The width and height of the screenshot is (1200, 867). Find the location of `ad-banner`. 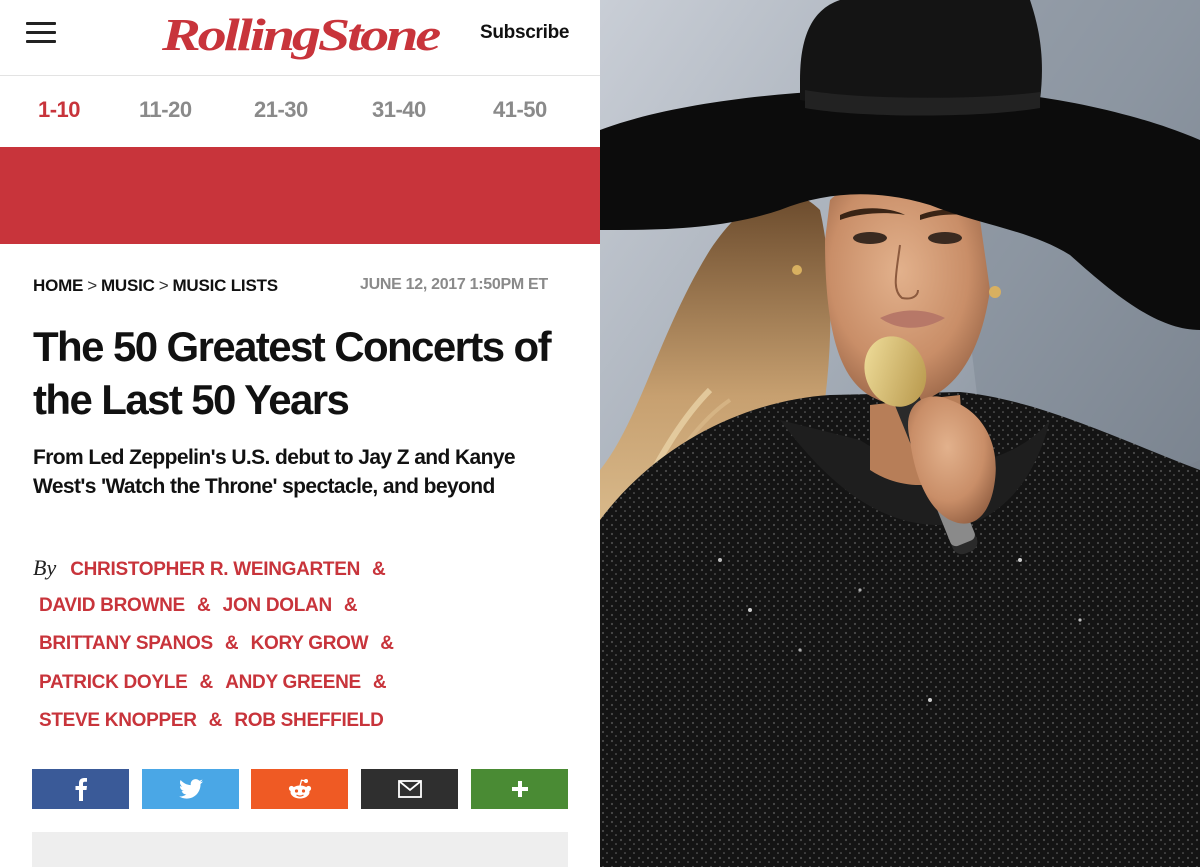

ad-banner is located at coordinates (300, 195).